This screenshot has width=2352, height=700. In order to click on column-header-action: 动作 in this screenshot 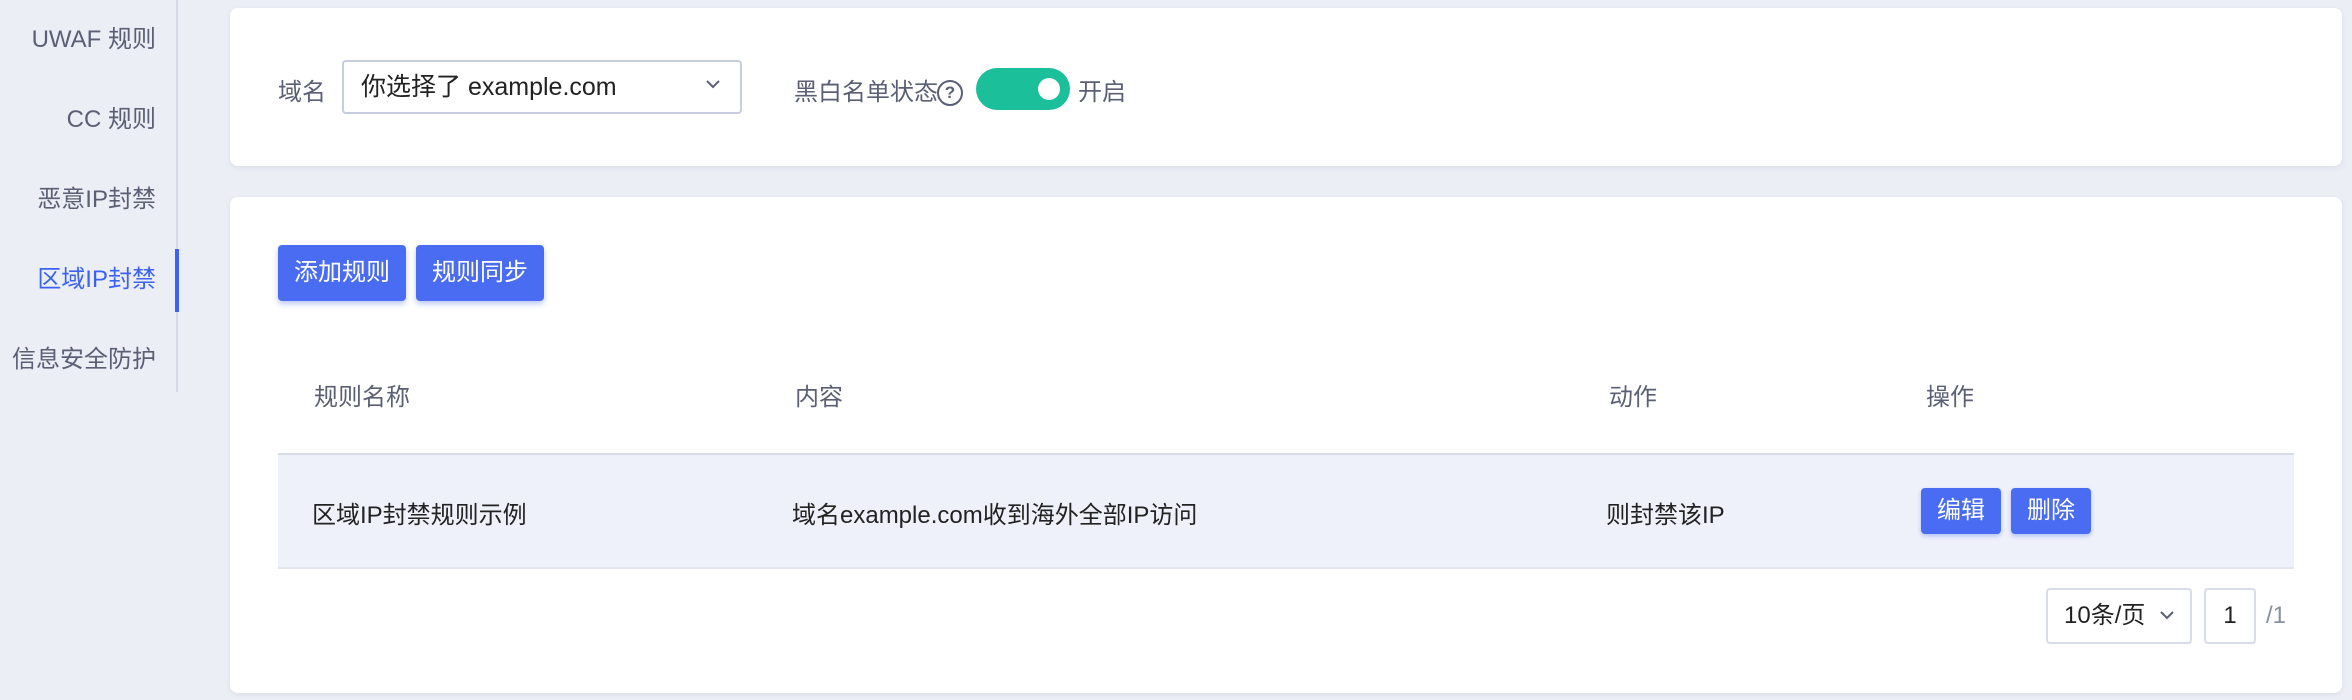, I will do `click(1633, 397)`.